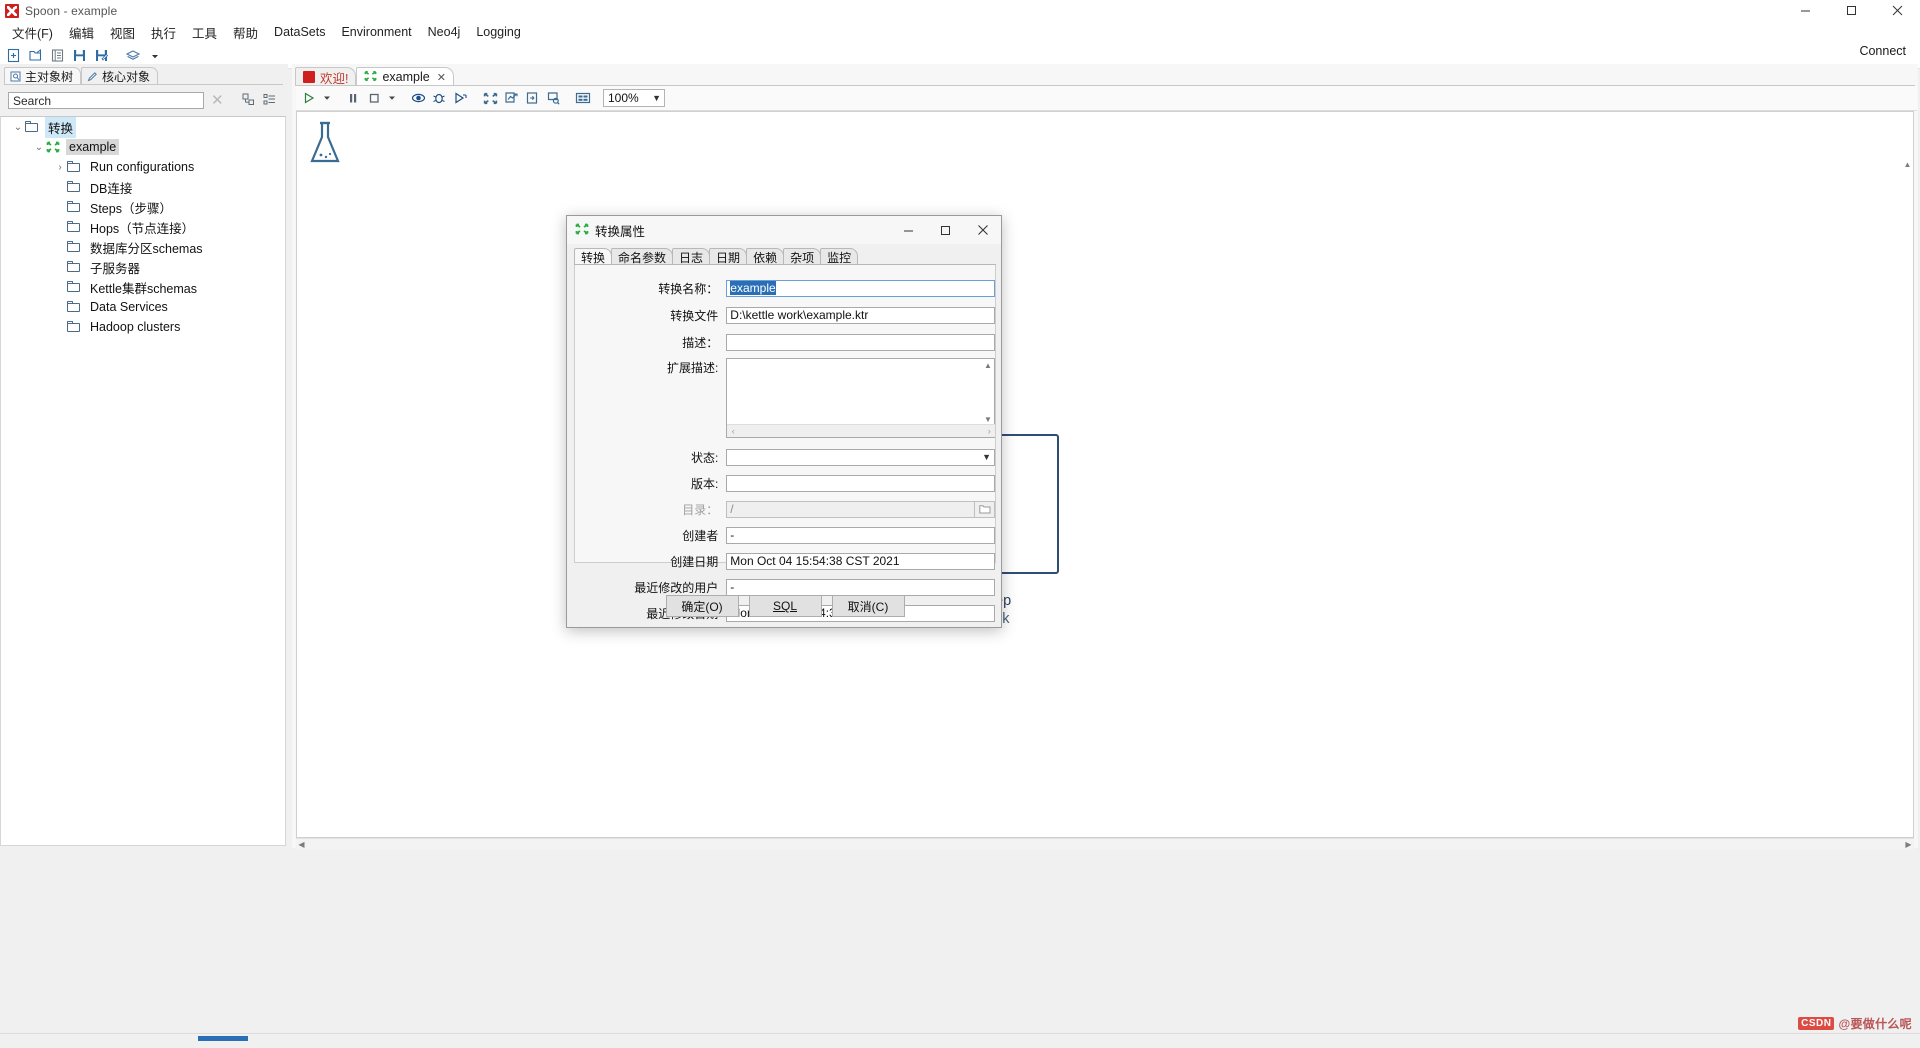 The width and height of the screenshot is (1920, 1048). I want to click on input-extended-description: ▲ ▼ ‹ ›, so click(861, 398).